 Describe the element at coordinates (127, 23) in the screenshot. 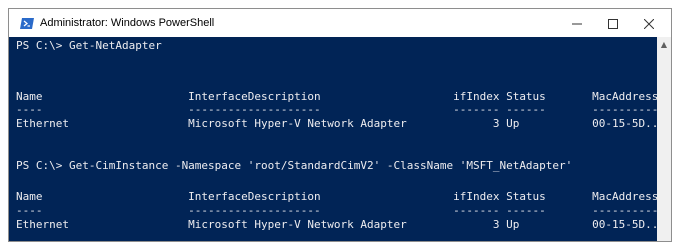

I see `window-title: Administrator: Windows PowerShell` at that location.